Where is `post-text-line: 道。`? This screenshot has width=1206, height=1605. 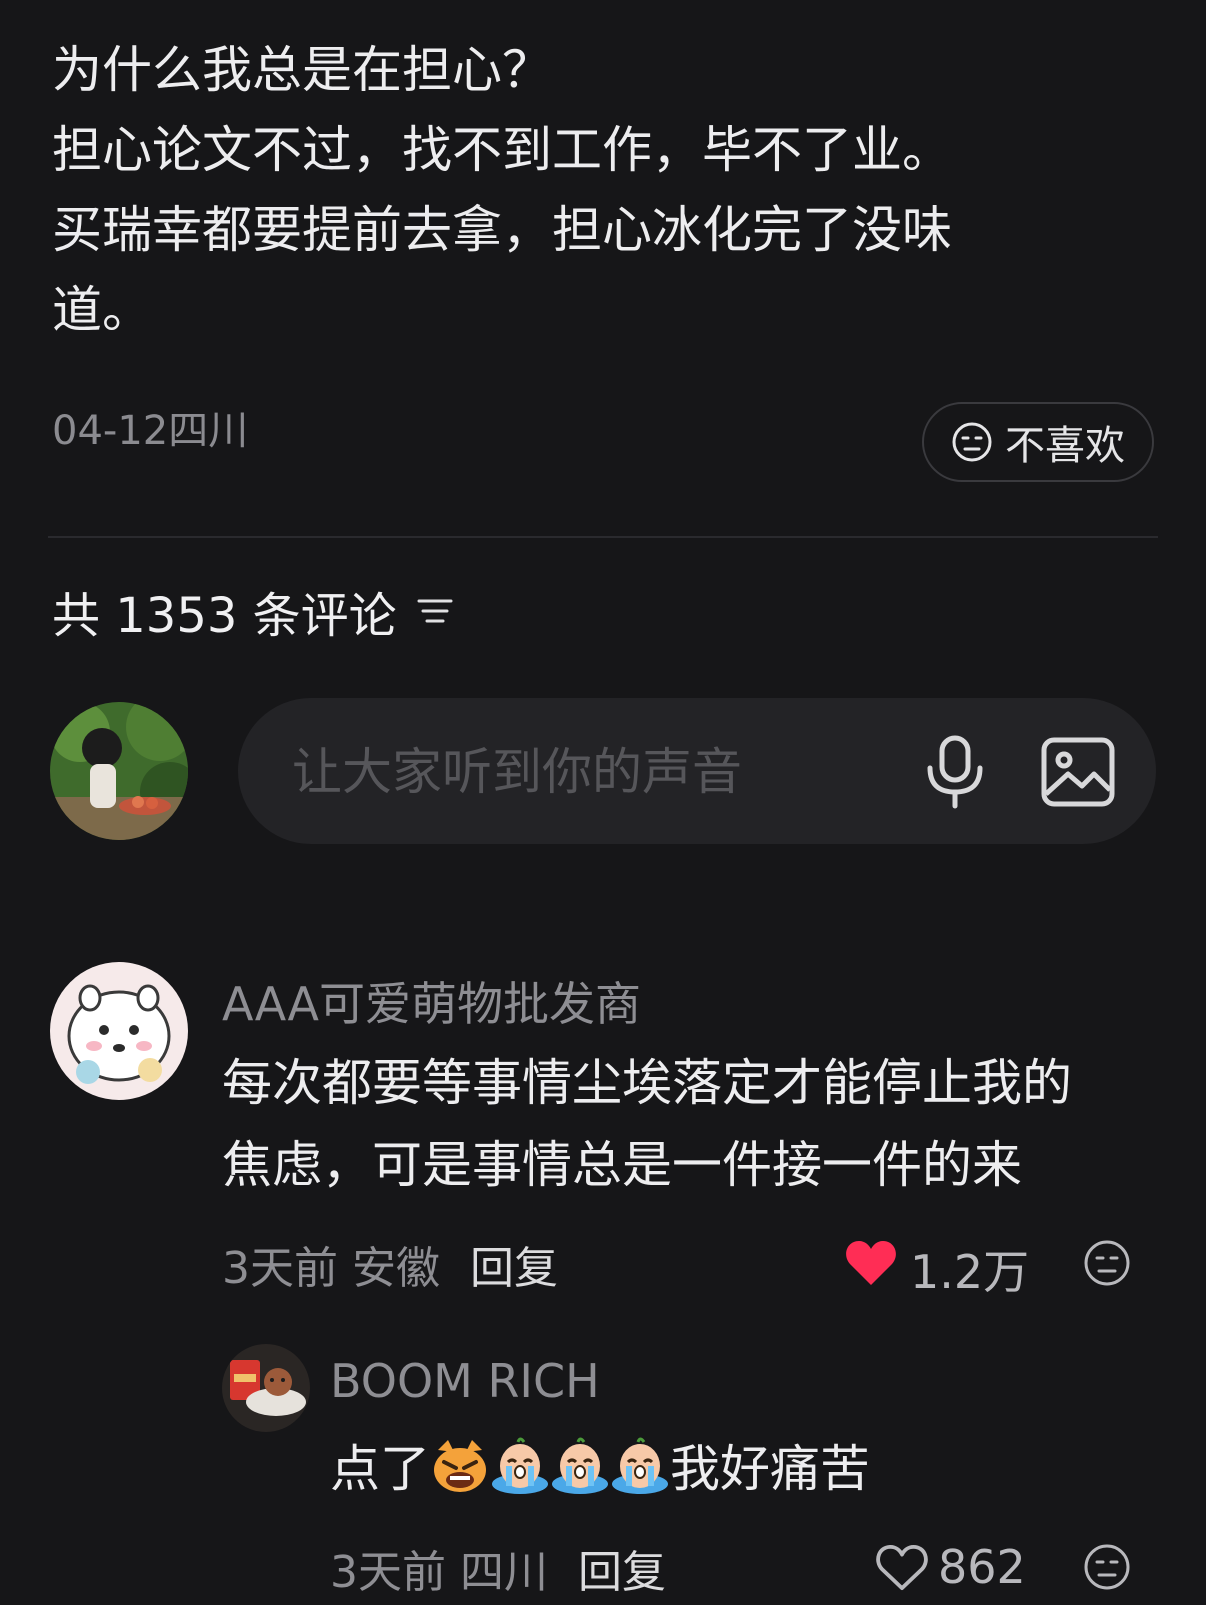
post-text-line: 道。 is located at coordinates (102, 310).